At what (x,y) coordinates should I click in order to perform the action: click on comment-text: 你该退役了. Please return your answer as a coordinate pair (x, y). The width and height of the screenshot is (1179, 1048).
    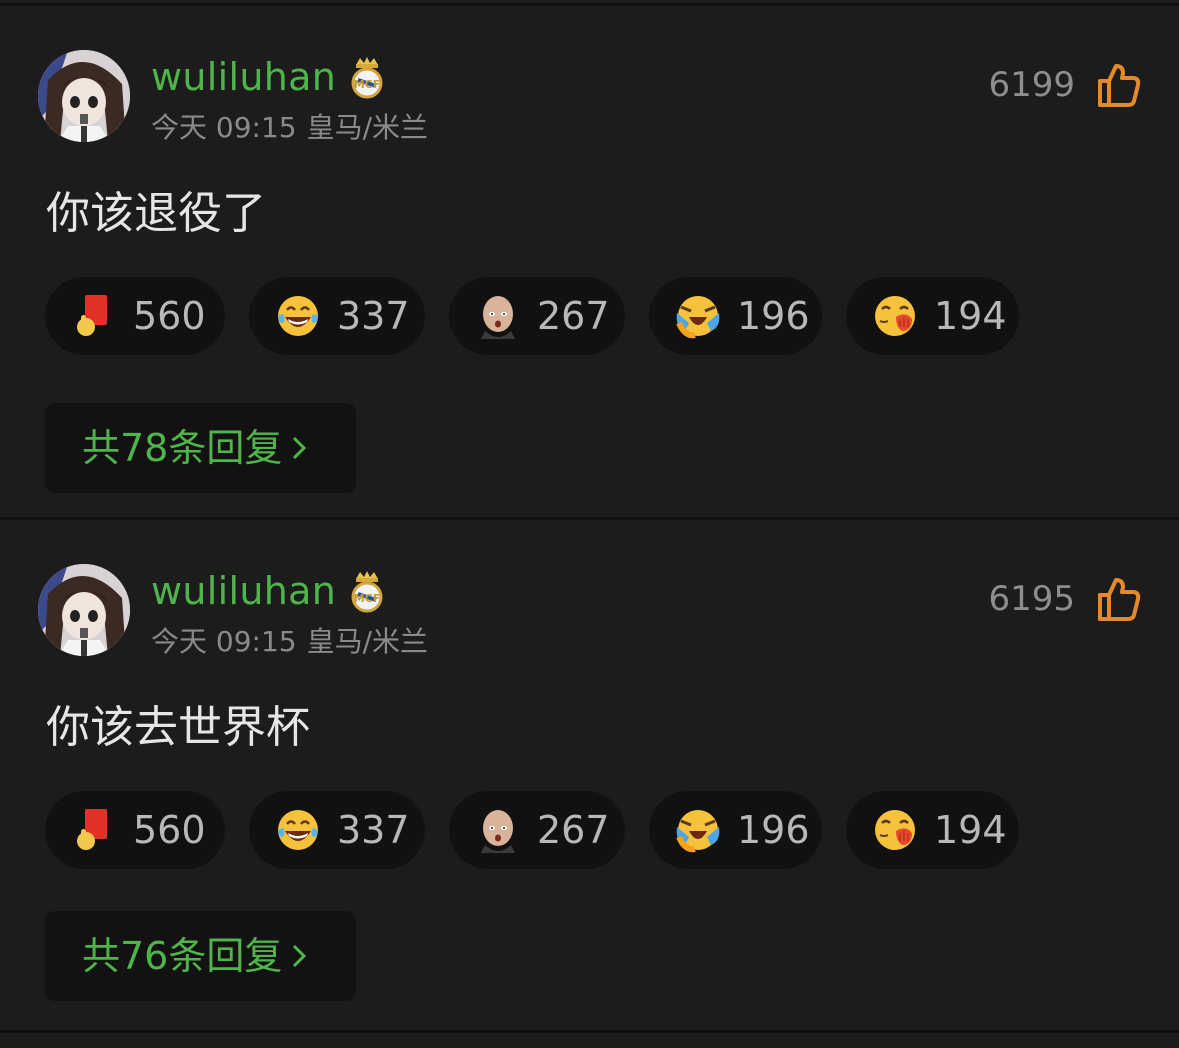
    Looking at the image, I should click on (156, 213).